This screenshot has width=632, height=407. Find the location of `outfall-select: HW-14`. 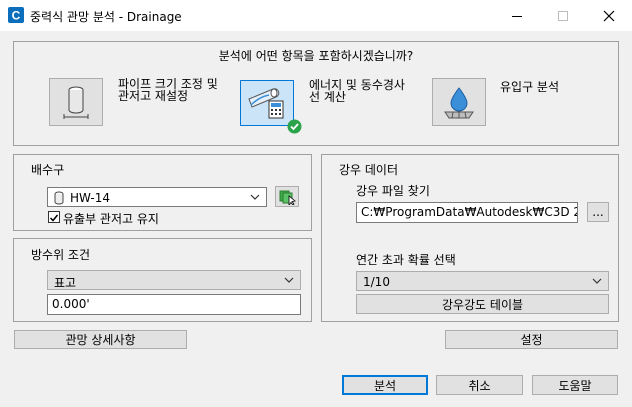

outfall-select: HW-14 is located at coordinates (157, 197).